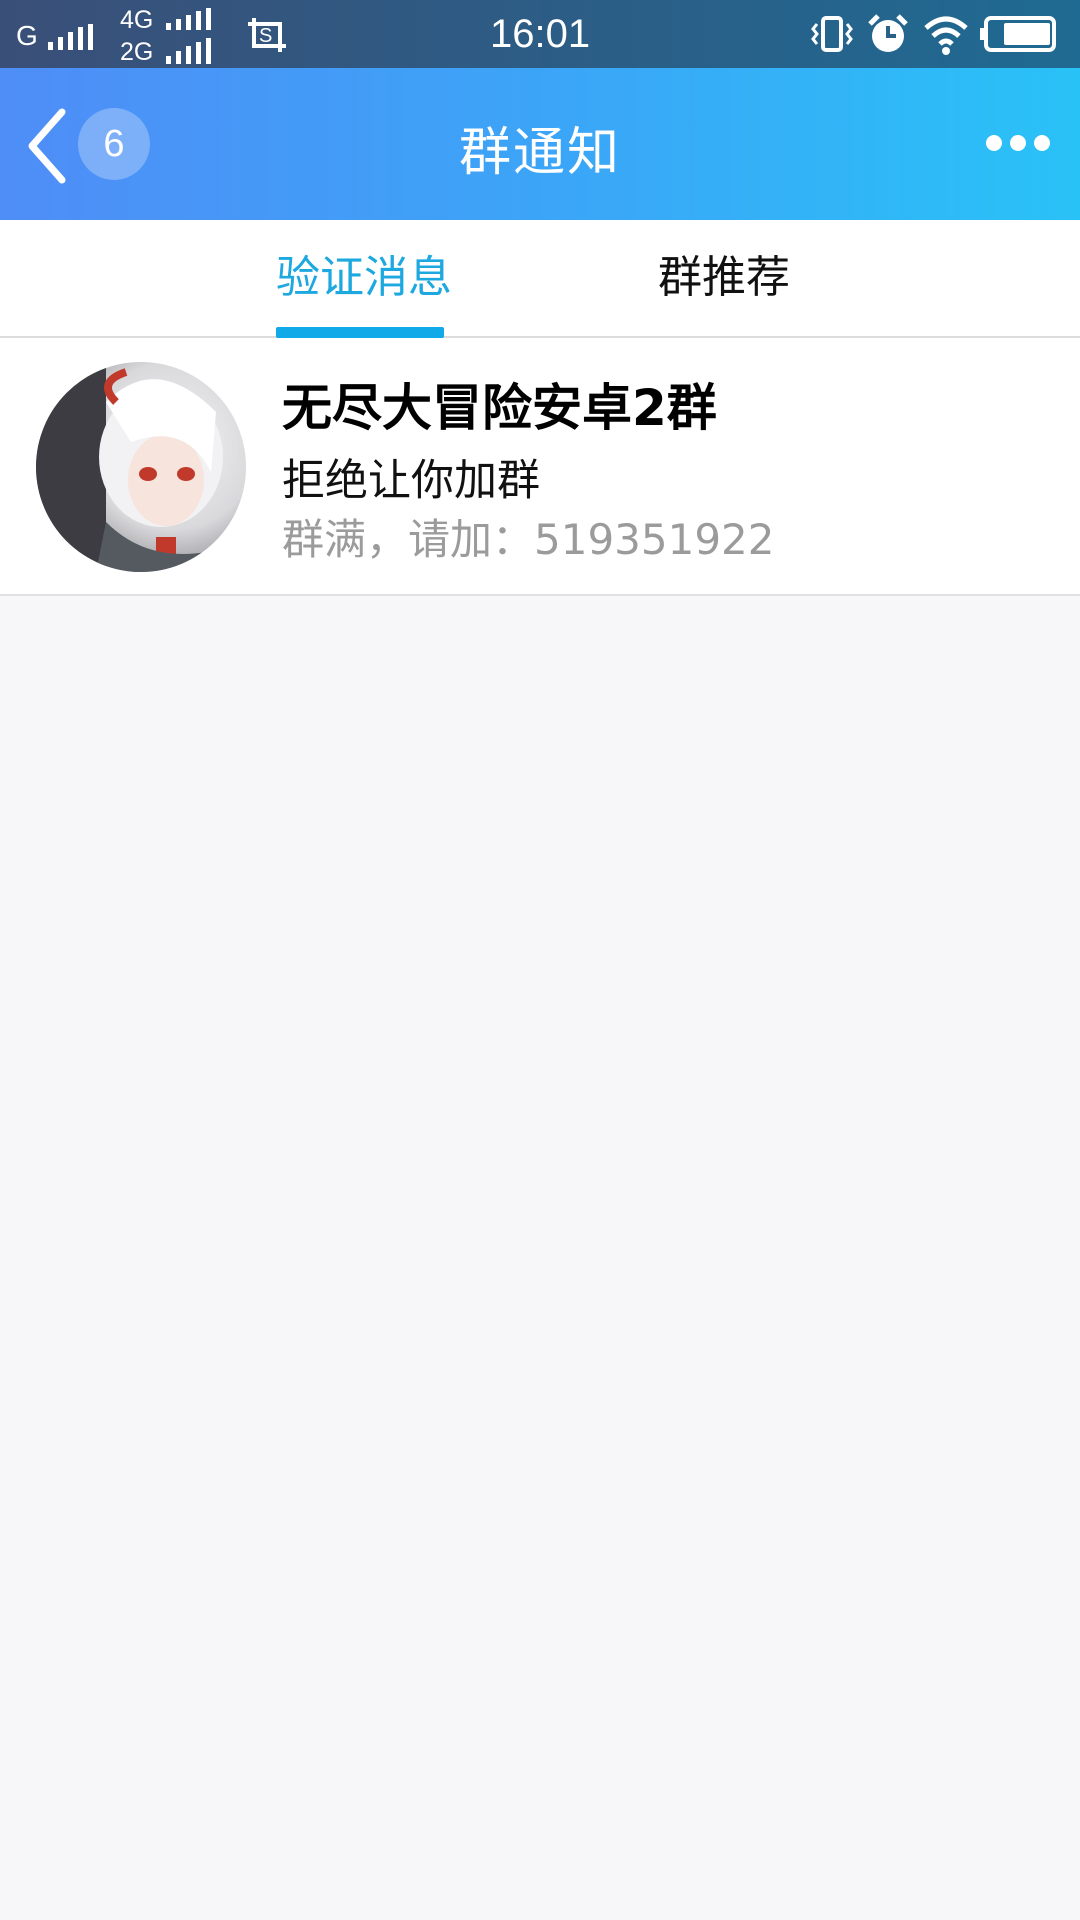 The height and width of the screenshot is (1920, 1080). Describe the element at coordinates (27, 35) in the screenshot. I see `carrier-label: G` at that location.